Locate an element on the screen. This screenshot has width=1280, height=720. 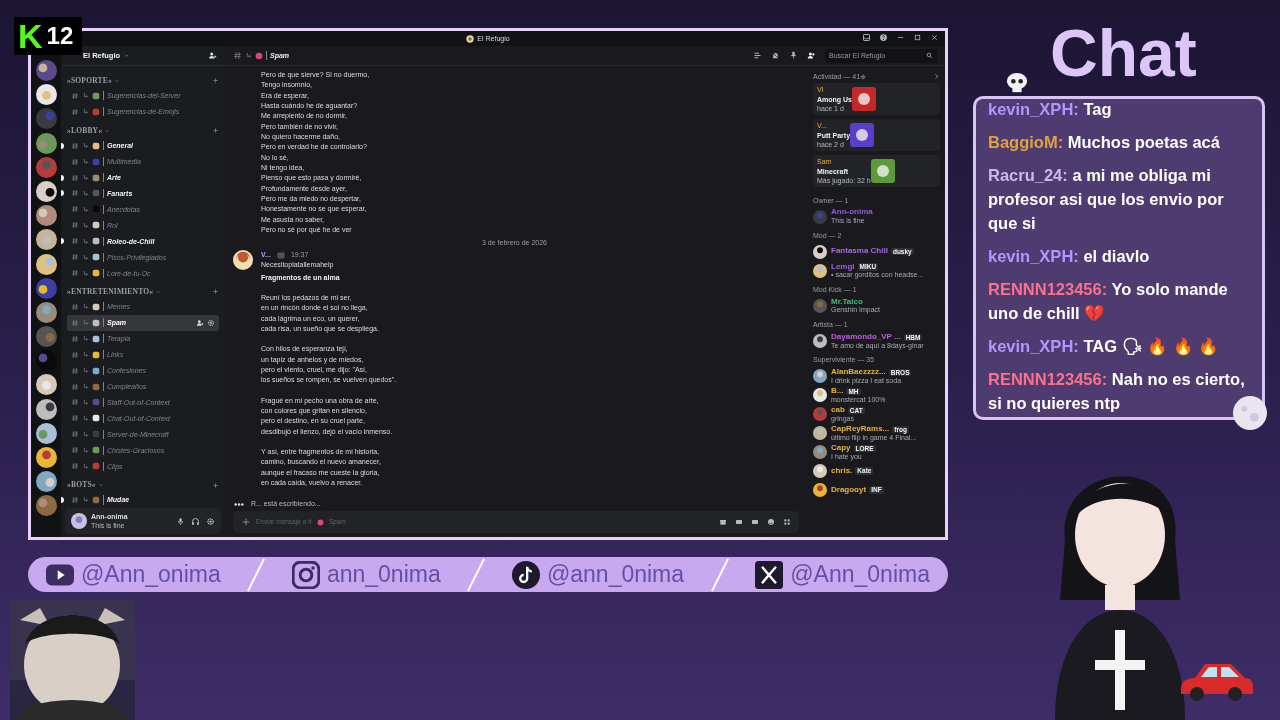
members-icon is located at coordinates (811, 55).